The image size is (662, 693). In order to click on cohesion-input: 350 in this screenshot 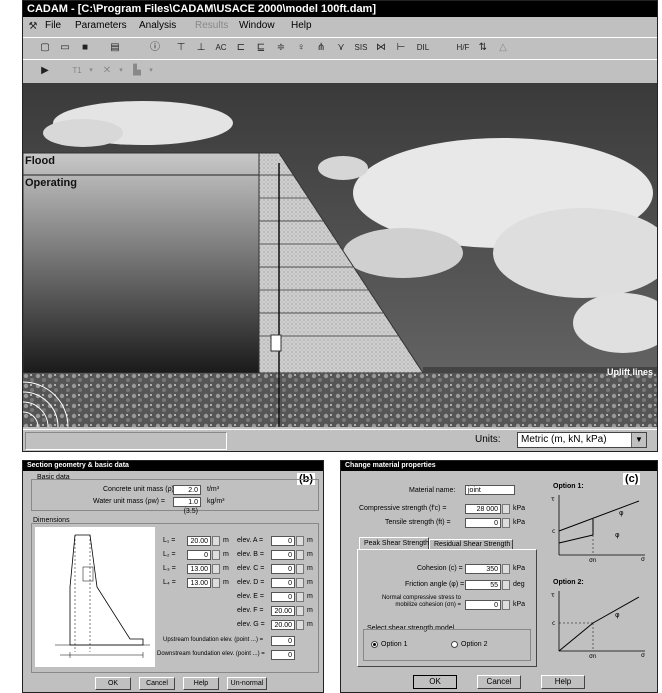, I will do `click(483, 569)`.